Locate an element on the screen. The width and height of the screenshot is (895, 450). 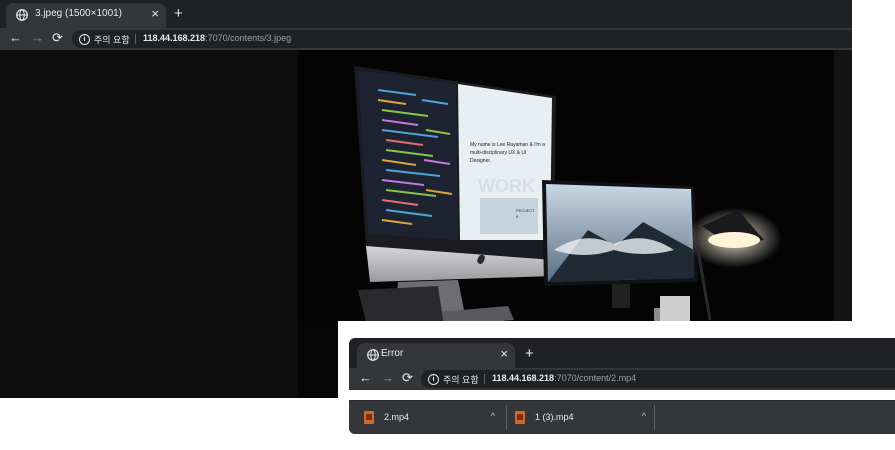
tab-strip: 3.jpeg (1500×1001) × + is located at coordinates (426, 14).